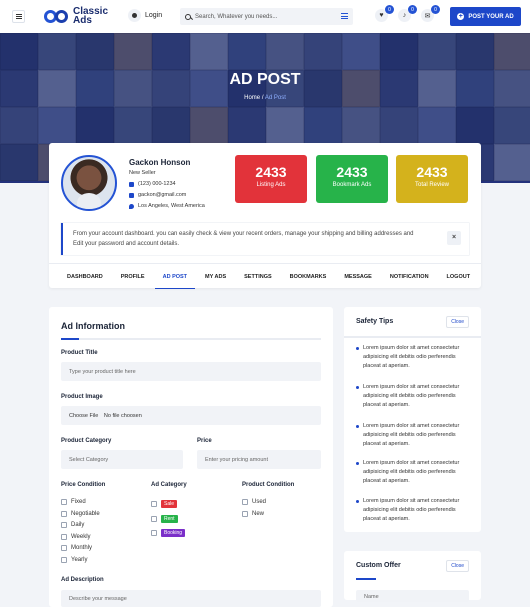 The height and width of the screenshot is (607, 530). What do you see at coordinates (375, 321) in the screenshot?
I see `safety-tips-title: Safety Tips` at bounding box center [375, 321].